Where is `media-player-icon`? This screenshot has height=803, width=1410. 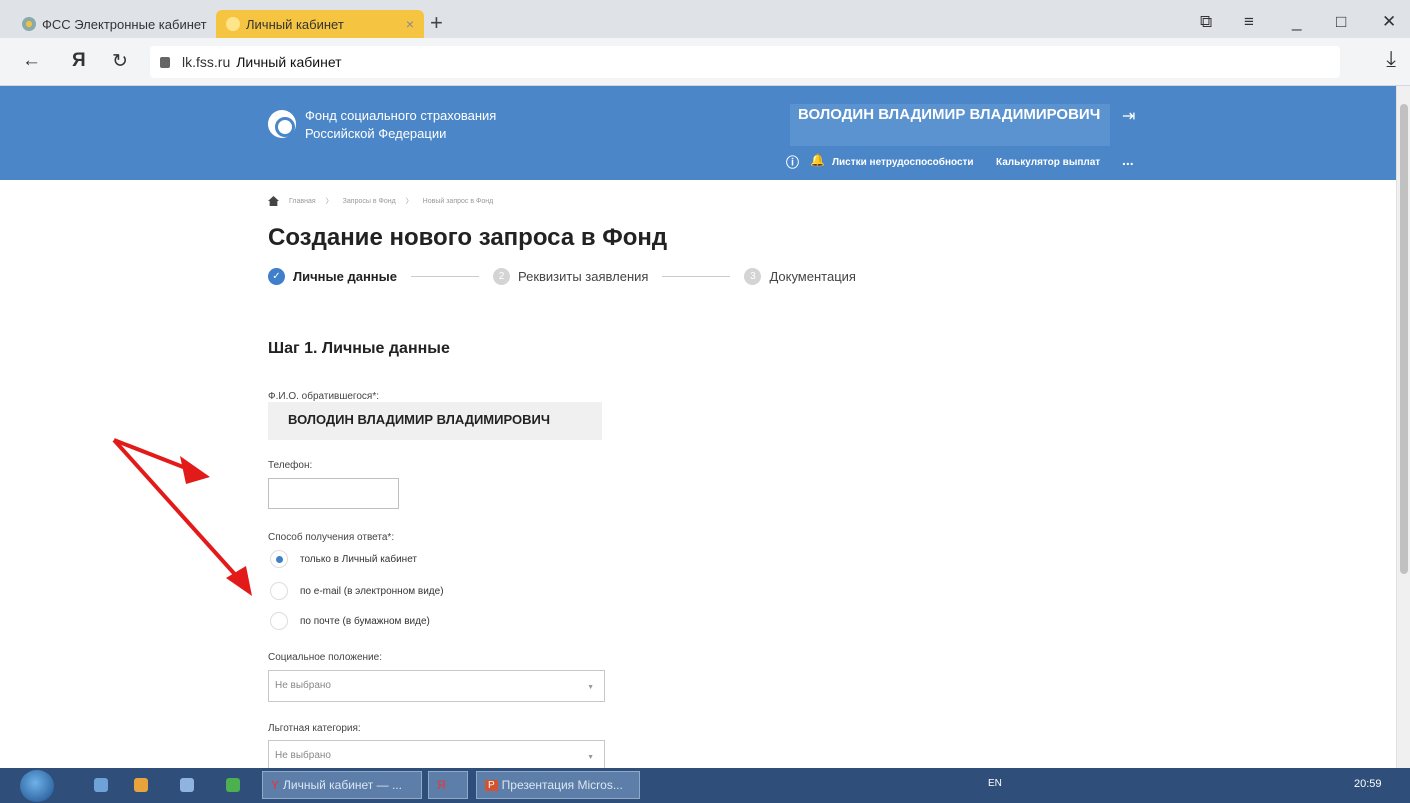
media-player-icon is located at coordinates (141, 785).